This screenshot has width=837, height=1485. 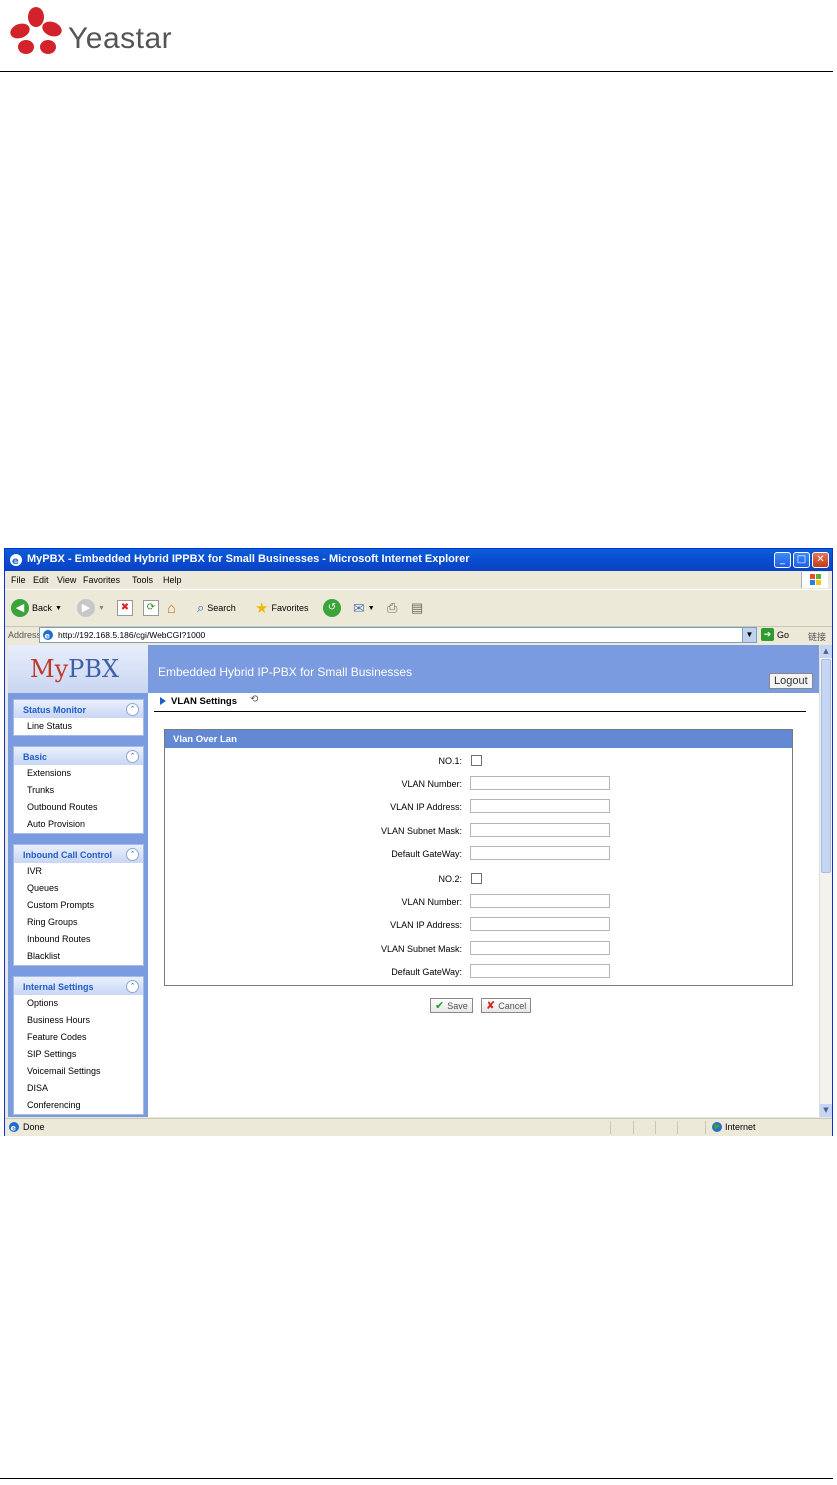 I want to click on sidebar-item-outbound-routes: Outbound Routes, so click(x=78, y=807).